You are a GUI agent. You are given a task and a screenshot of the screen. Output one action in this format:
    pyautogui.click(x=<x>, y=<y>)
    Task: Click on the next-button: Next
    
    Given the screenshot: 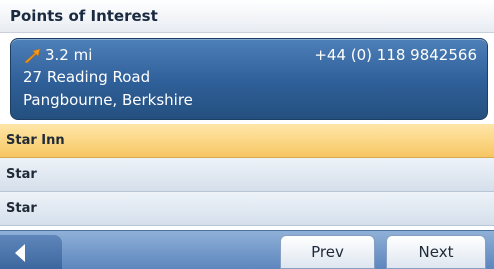 What is the action you would take?
    pyautogui.click(x=436, y=252)
    